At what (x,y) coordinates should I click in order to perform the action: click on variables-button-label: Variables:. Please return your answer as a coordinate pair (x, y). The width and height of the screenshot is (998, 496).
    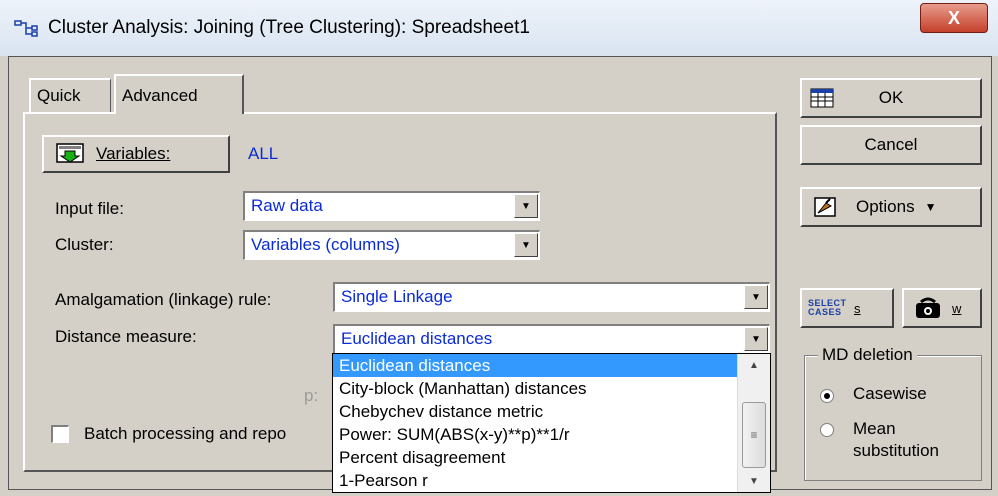
    Looking at the image, I should click on (133, 153).